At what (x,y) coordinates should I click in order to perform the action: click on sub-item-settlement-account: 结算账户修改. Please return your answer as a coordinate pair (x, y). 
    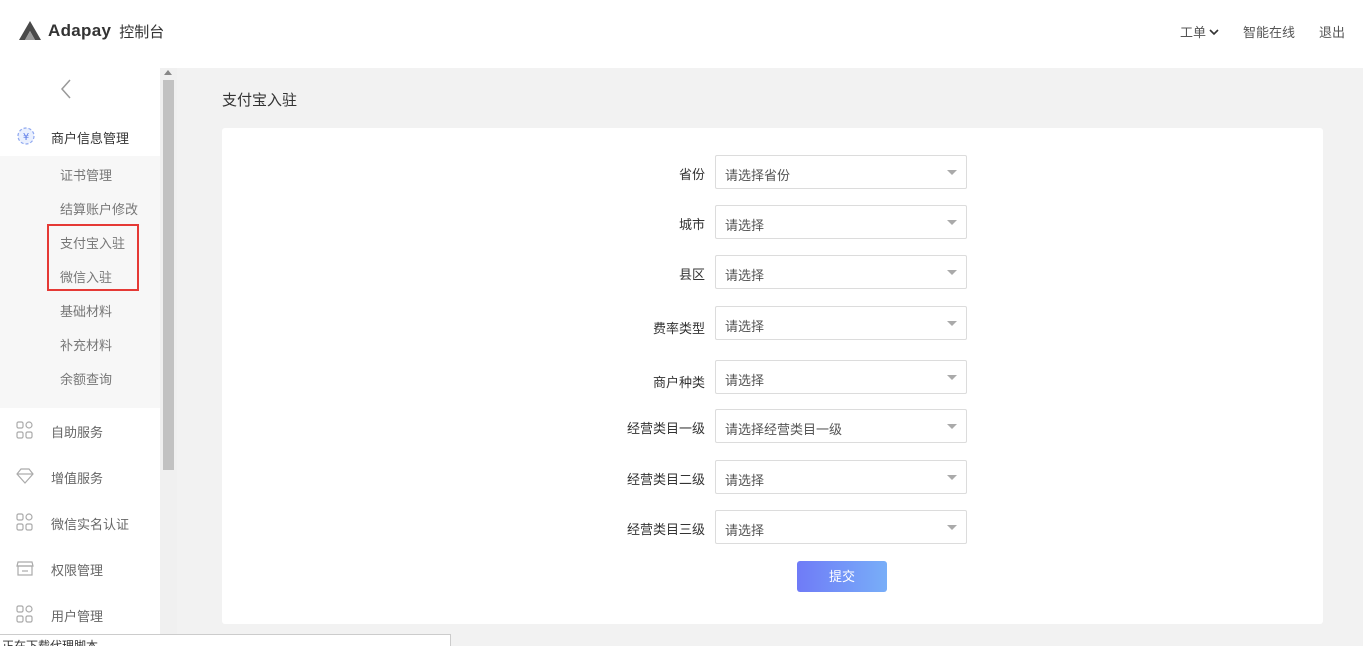
    Looking at the image, I should click on (99, 208).